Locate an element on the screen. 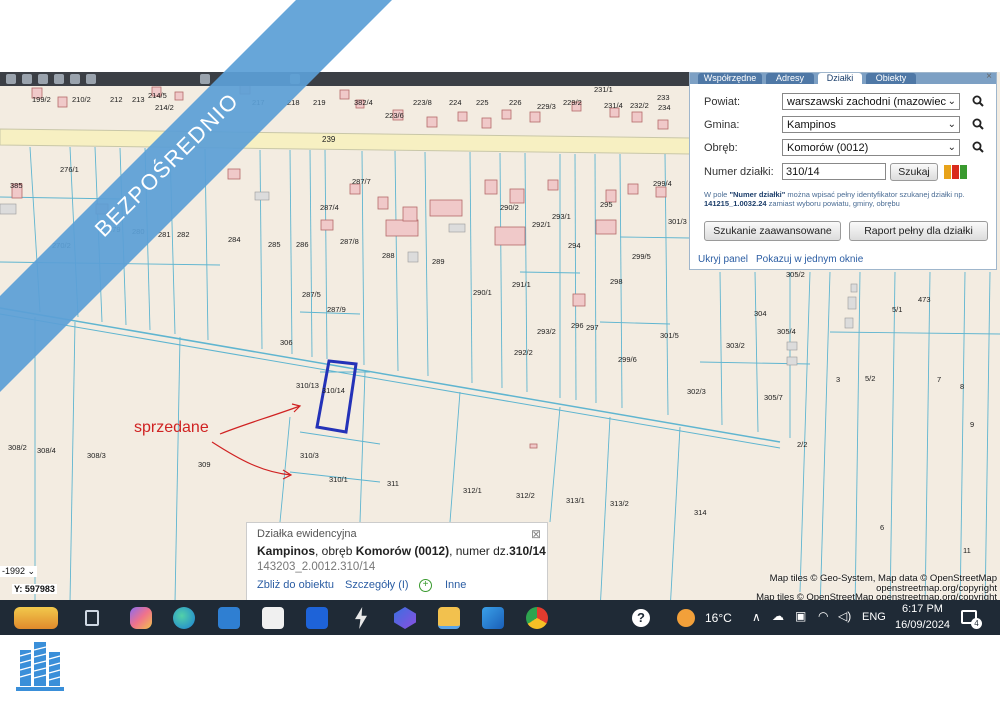 This screenshot has width=1000, height=707. parcel-label: 382/4 is located at coordinates (363, 102).